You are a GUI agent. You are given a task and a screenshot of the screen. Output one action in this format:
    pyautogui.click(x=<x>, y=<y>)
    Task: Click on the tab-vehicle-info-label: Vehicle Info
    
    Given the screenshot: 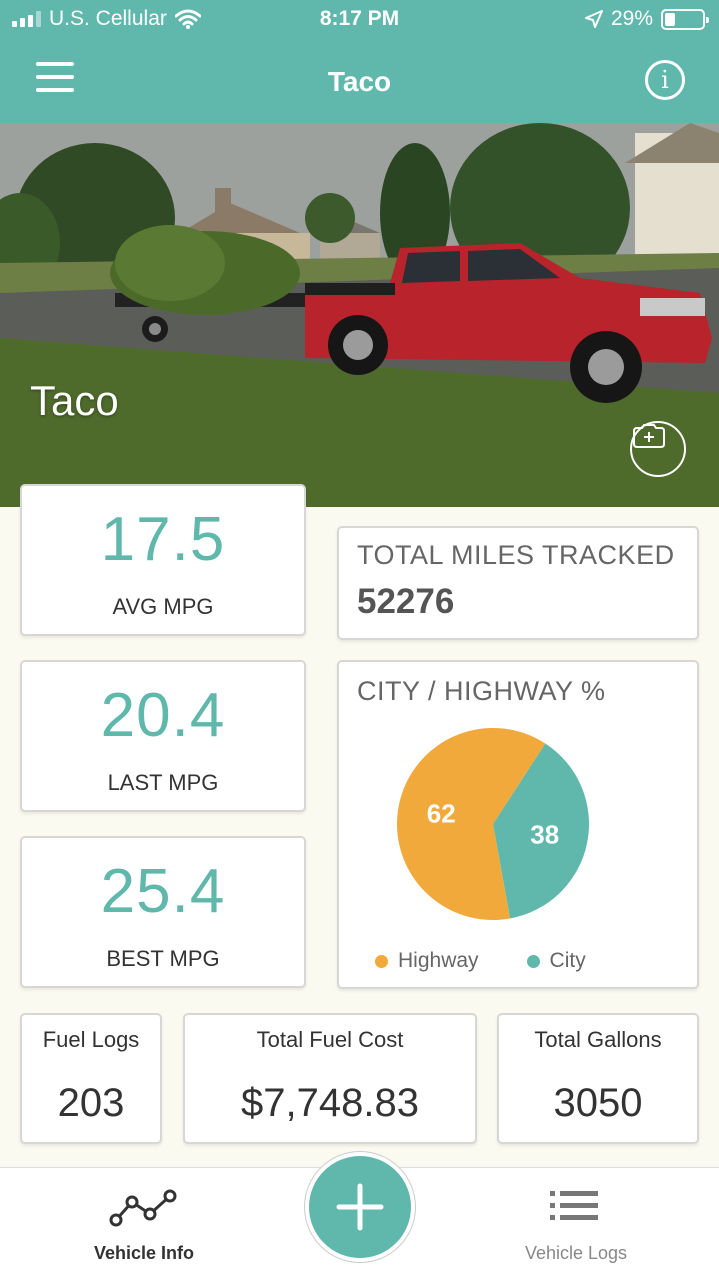 What is the action you would take?
    pyautogui.click(x=144, y=1253)
    